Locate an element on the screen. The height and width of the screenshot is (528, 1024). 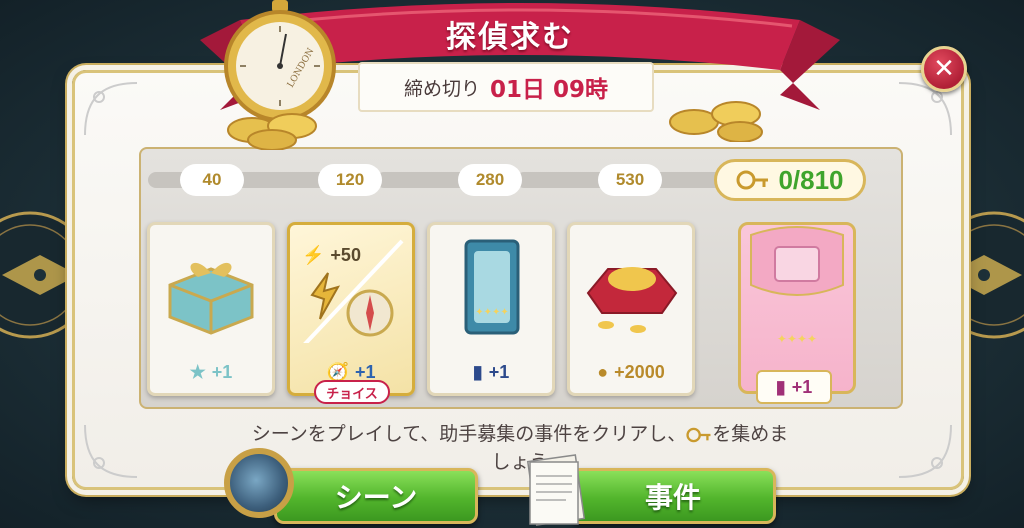
grand-reward-amount-box: ▮ +1 is located at coordinates (794, 387).